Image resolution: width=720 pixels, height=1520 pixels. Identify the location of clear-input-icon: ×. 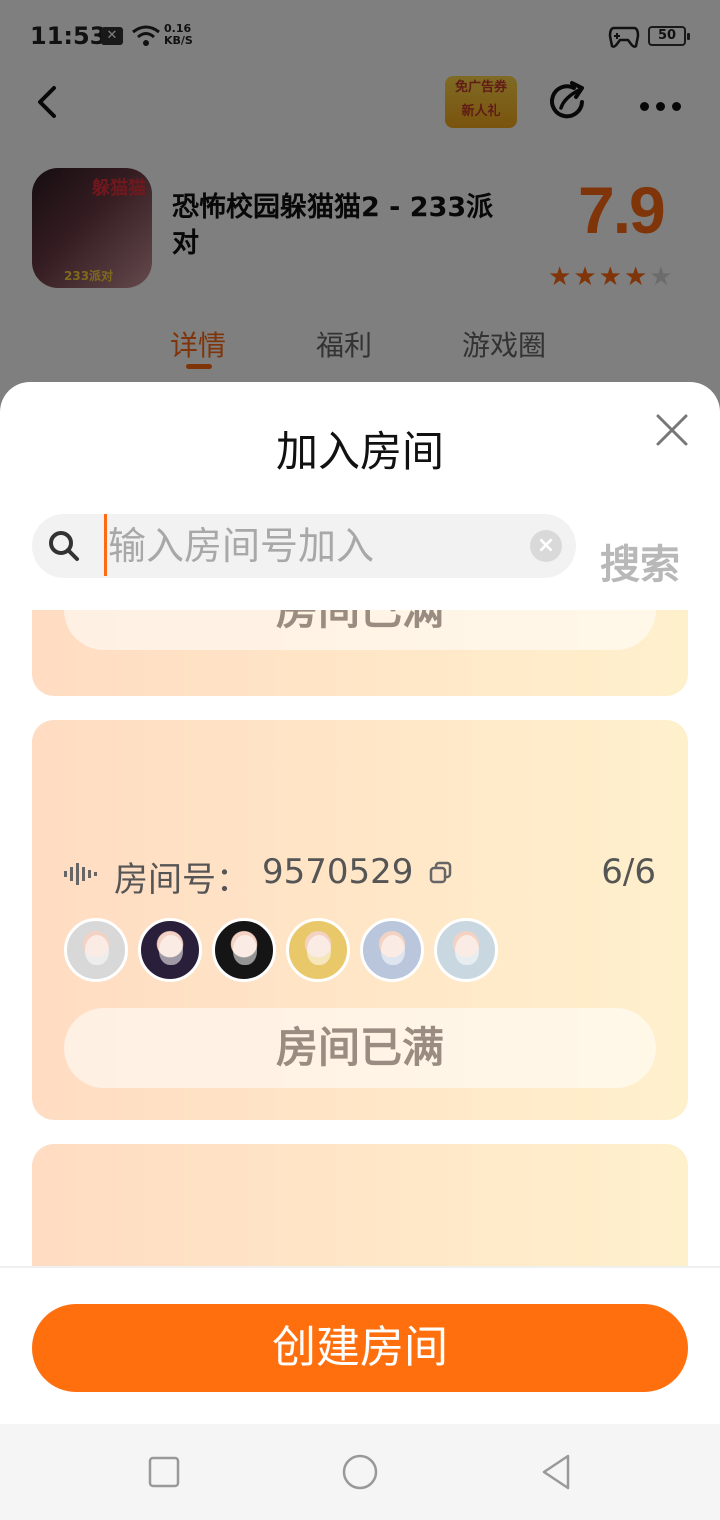
(546, 546).